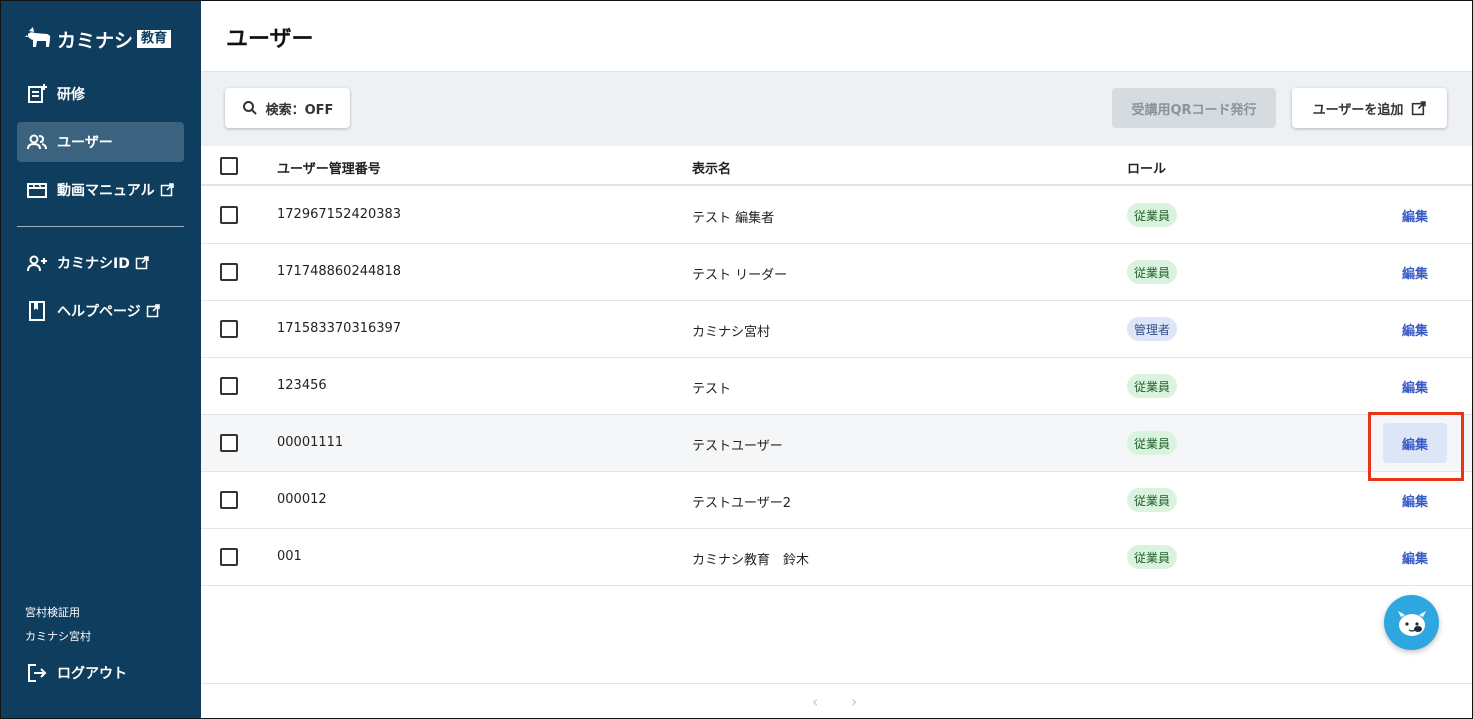  I want to click on sidebar-item-label: カミナシID, so click(93, 264).